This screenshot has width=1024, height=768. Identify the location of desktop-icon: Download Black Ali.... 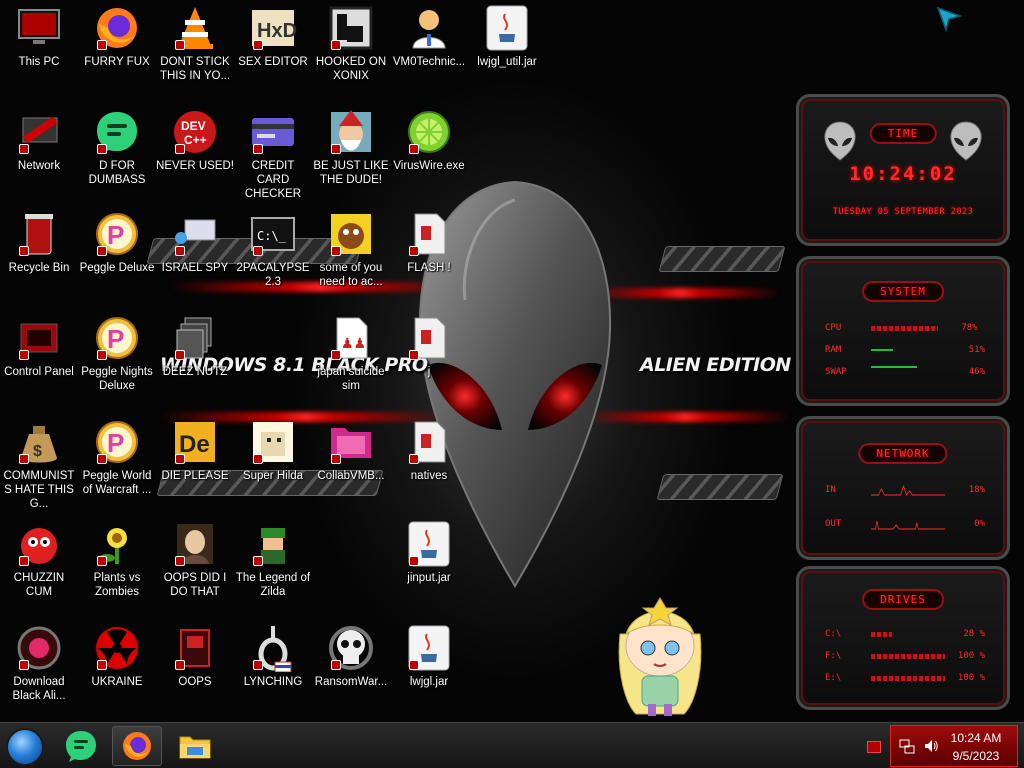
(39, 663).